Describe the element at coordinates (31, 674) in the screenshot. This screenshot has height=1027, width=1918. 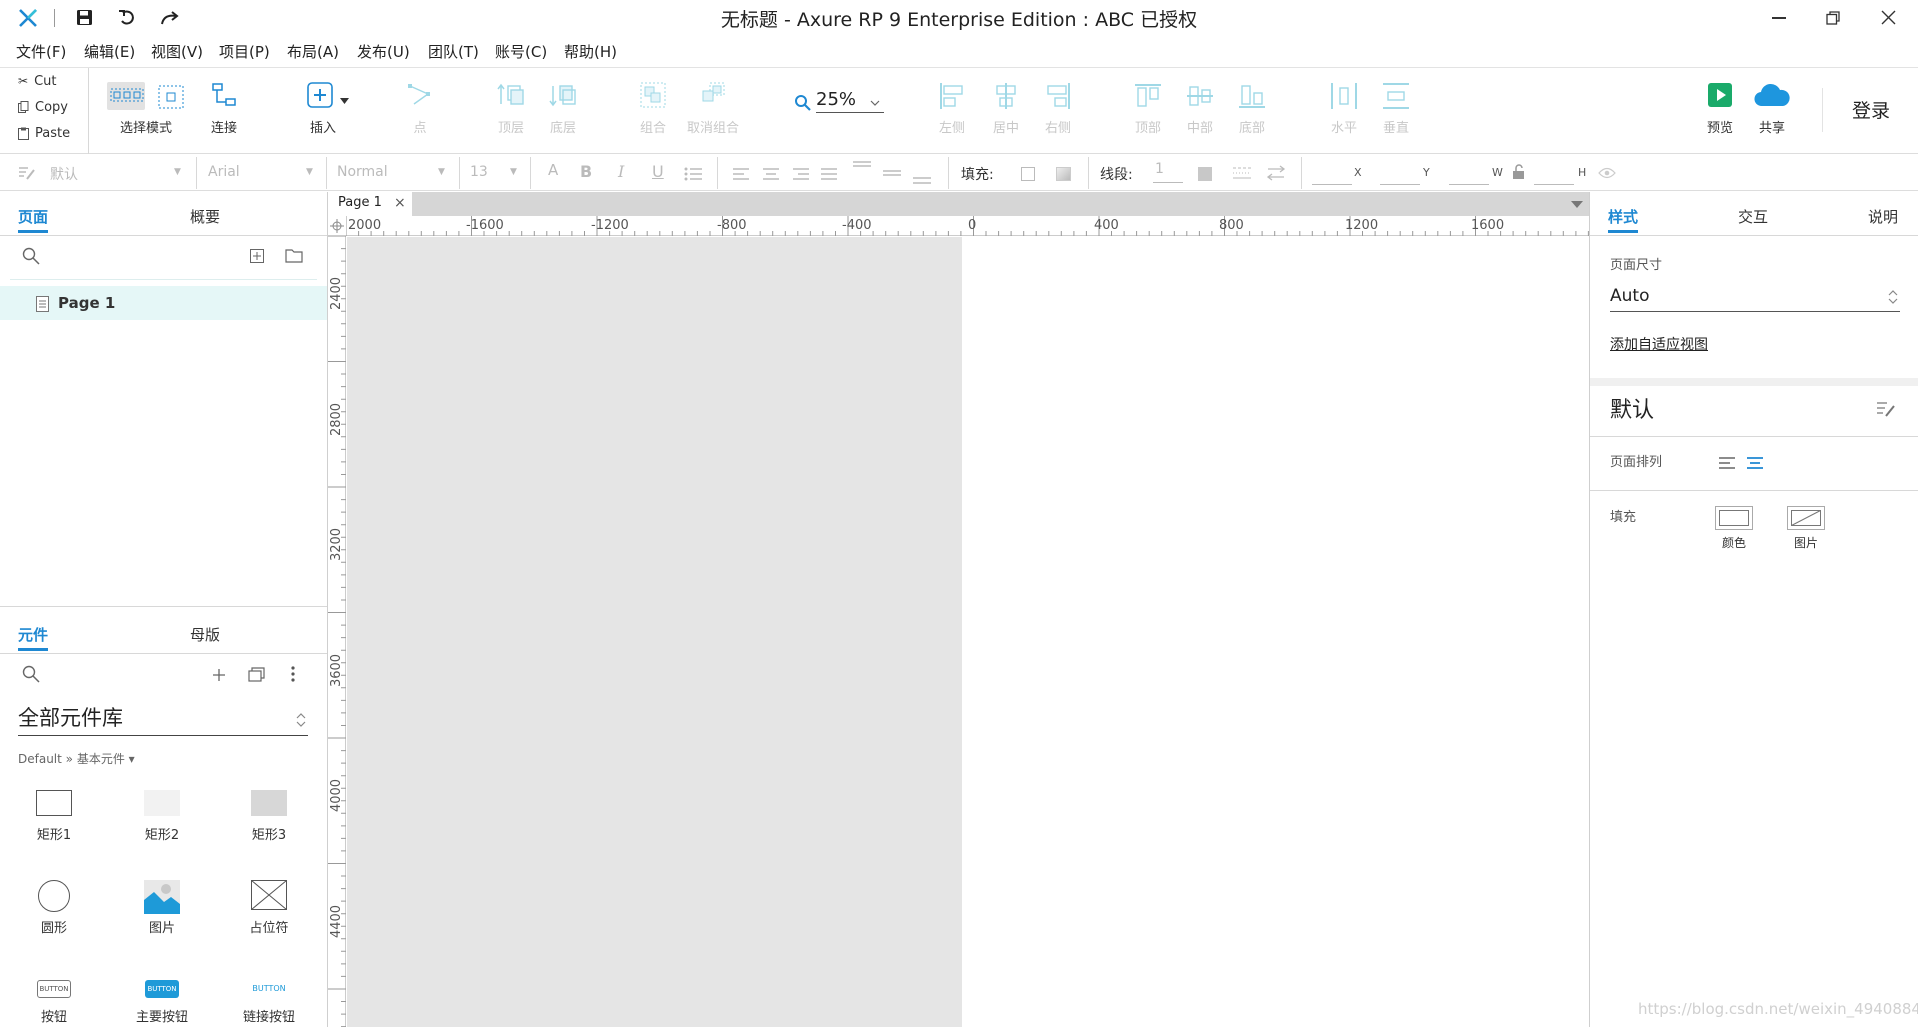
I see `widgets-search-icon` at that location.